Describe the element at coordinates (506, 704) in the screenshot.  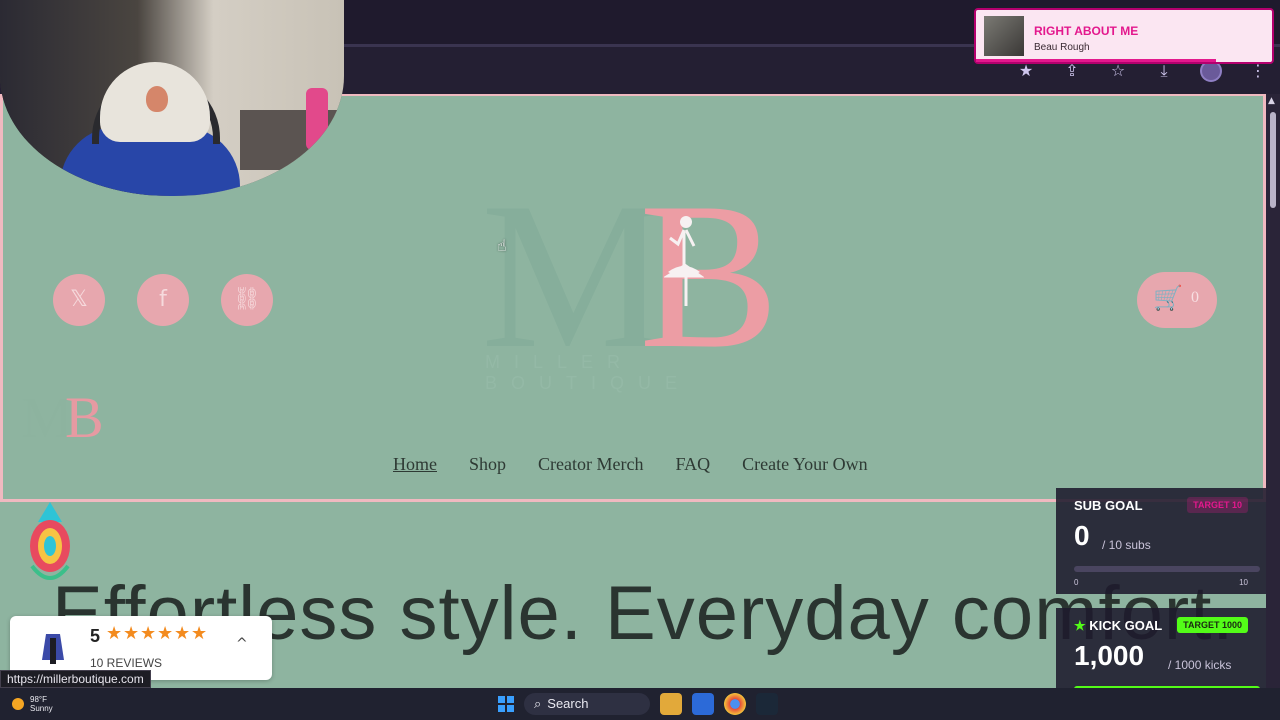
I see `windows-start-icon` at that location.